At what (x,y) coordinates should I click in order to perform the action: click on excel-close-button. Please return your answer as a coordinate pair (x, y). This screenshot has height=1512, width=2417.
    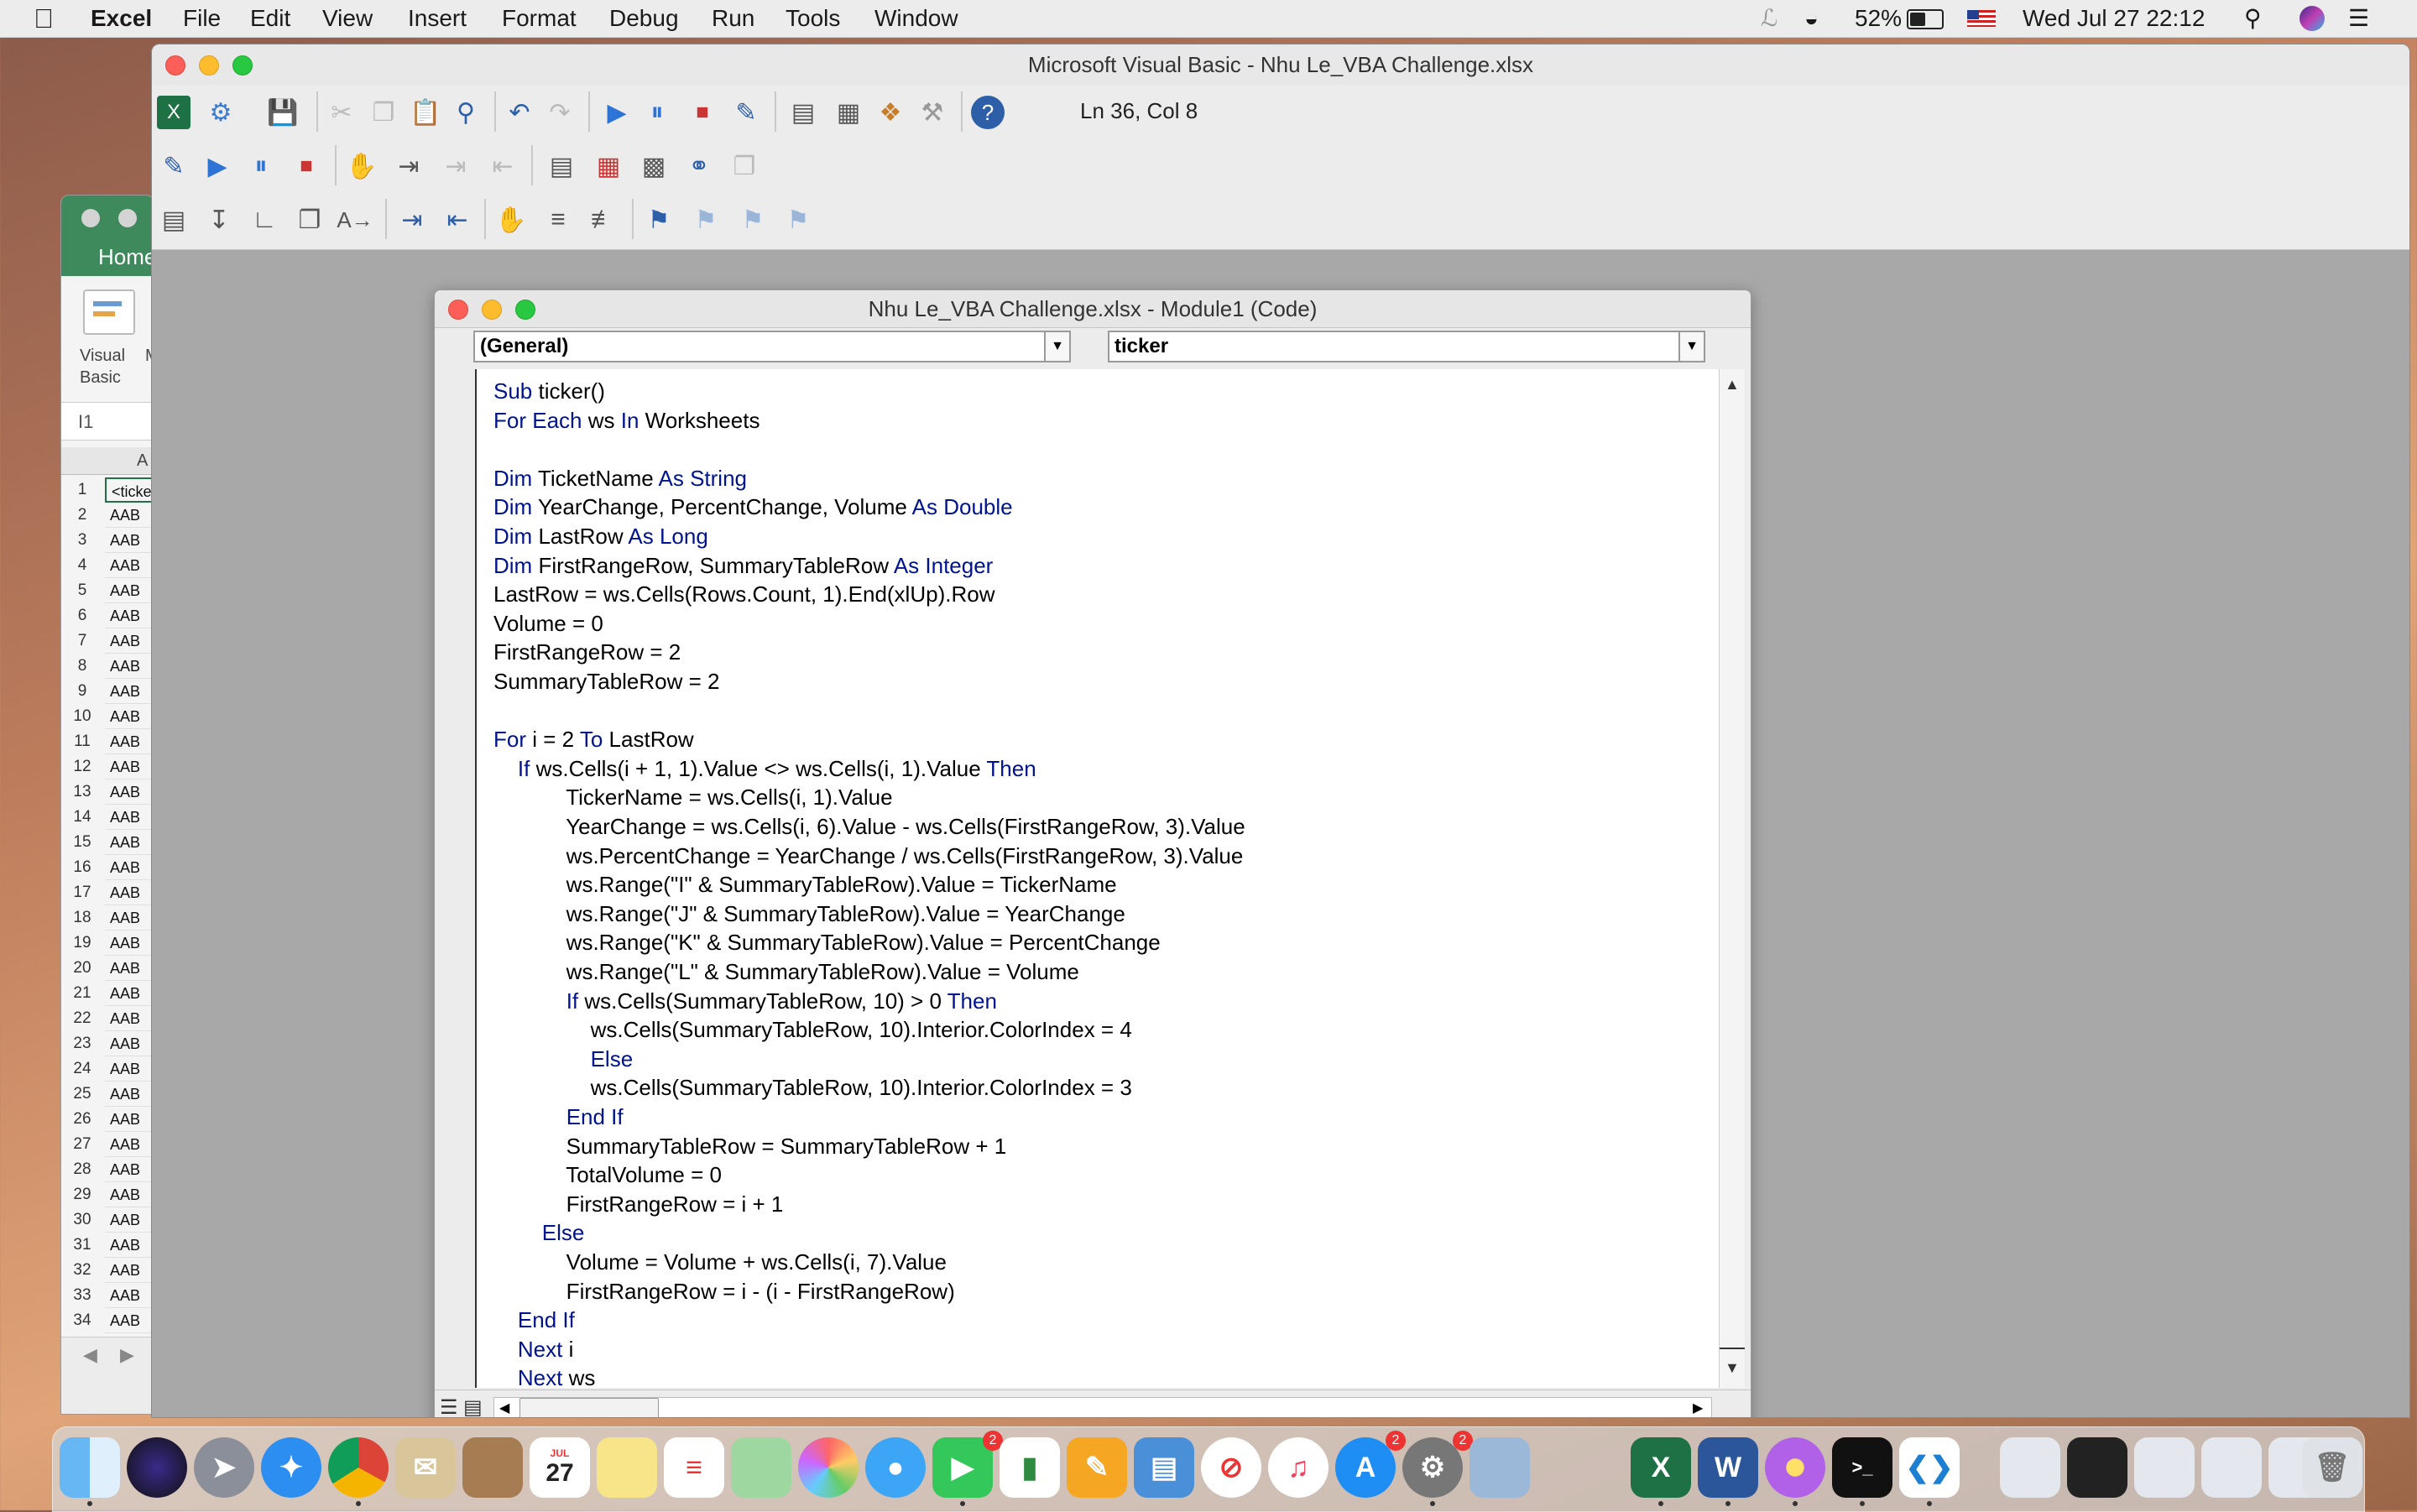
    Looking at the image, I should click on (90, 218).